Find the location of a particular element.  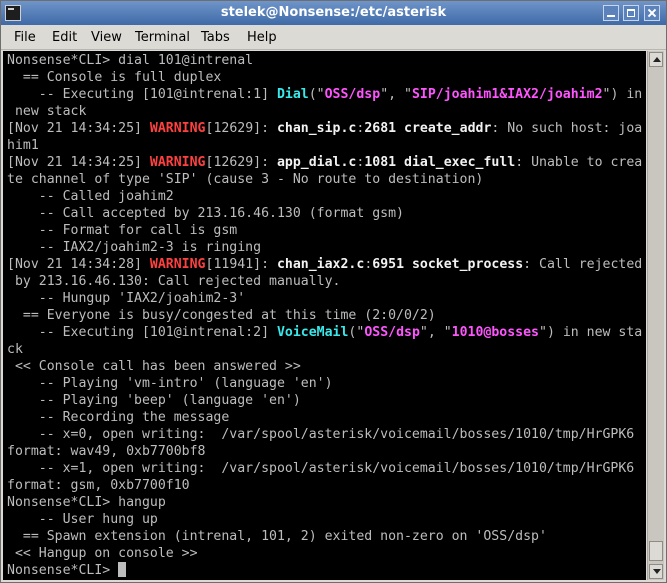

terminal-text: -- User hung up is located at coordinates (82, 519).